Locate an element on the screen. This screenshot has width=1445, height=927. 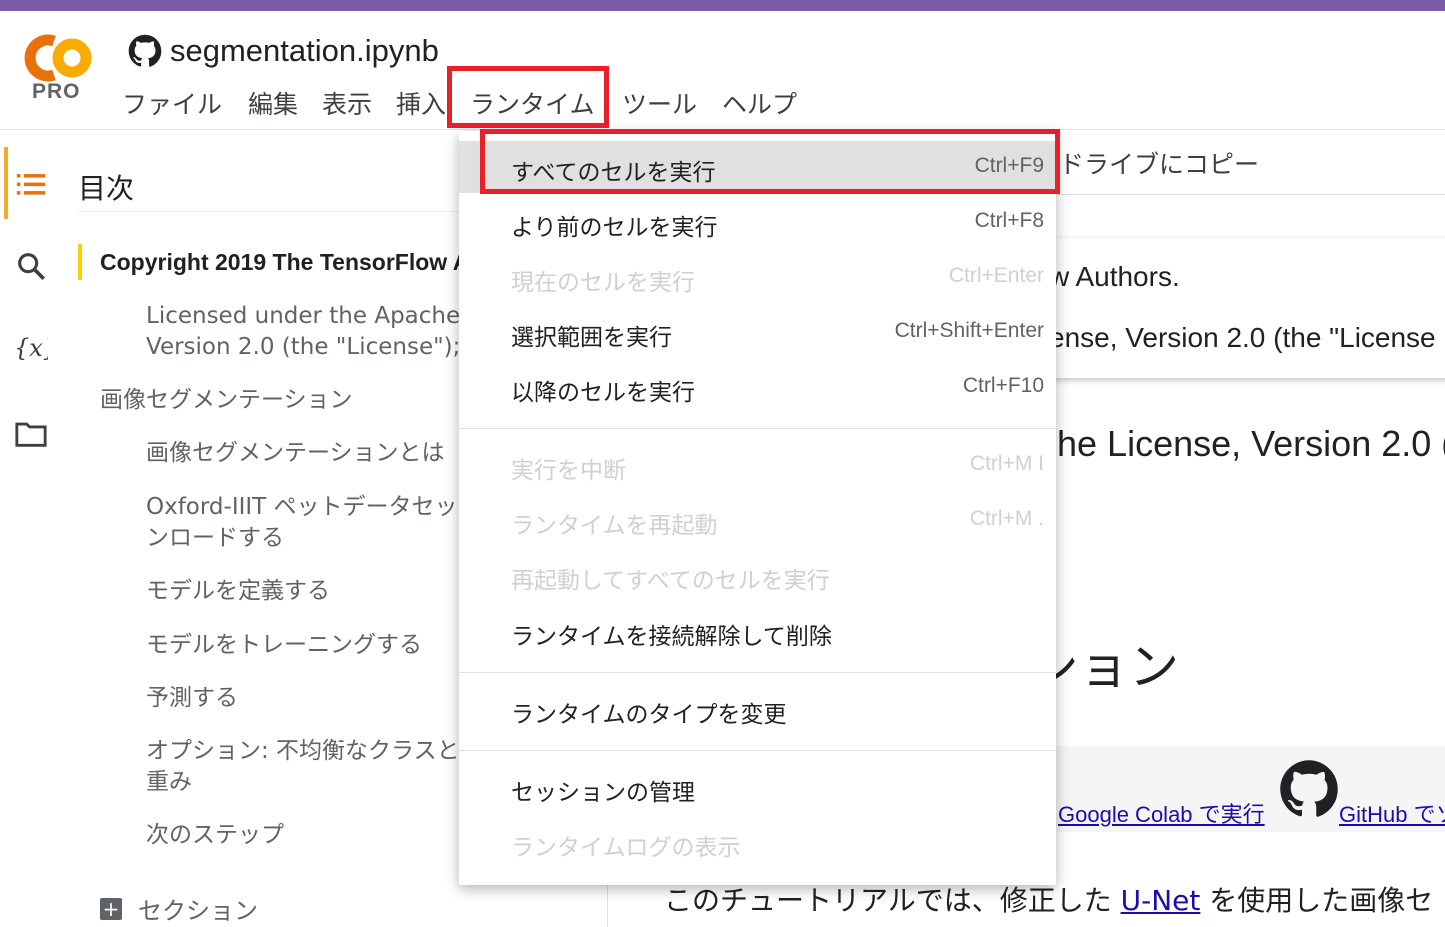
disconnect-delete-item: ランタイムを接続解除して削除 is located at coordinates (757, 631).